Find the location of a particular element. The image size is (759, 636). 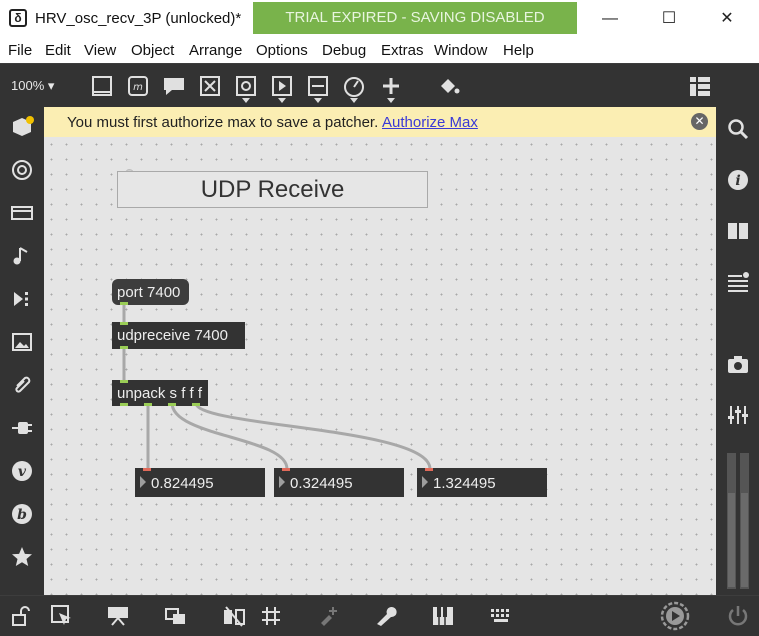

grid-layout-icon is located at coordinates (700, 86).